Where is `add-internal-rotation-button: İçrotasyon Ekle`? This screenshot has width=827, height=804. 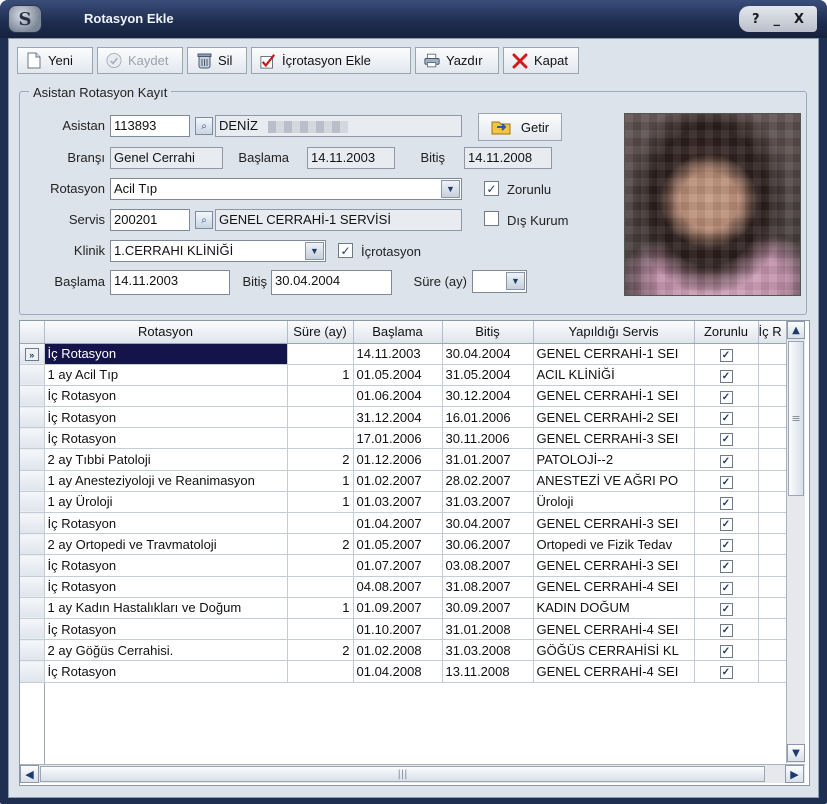
add-internal-rotation-button: İçrotasyon Ekle is located at coordinates (331, 60).